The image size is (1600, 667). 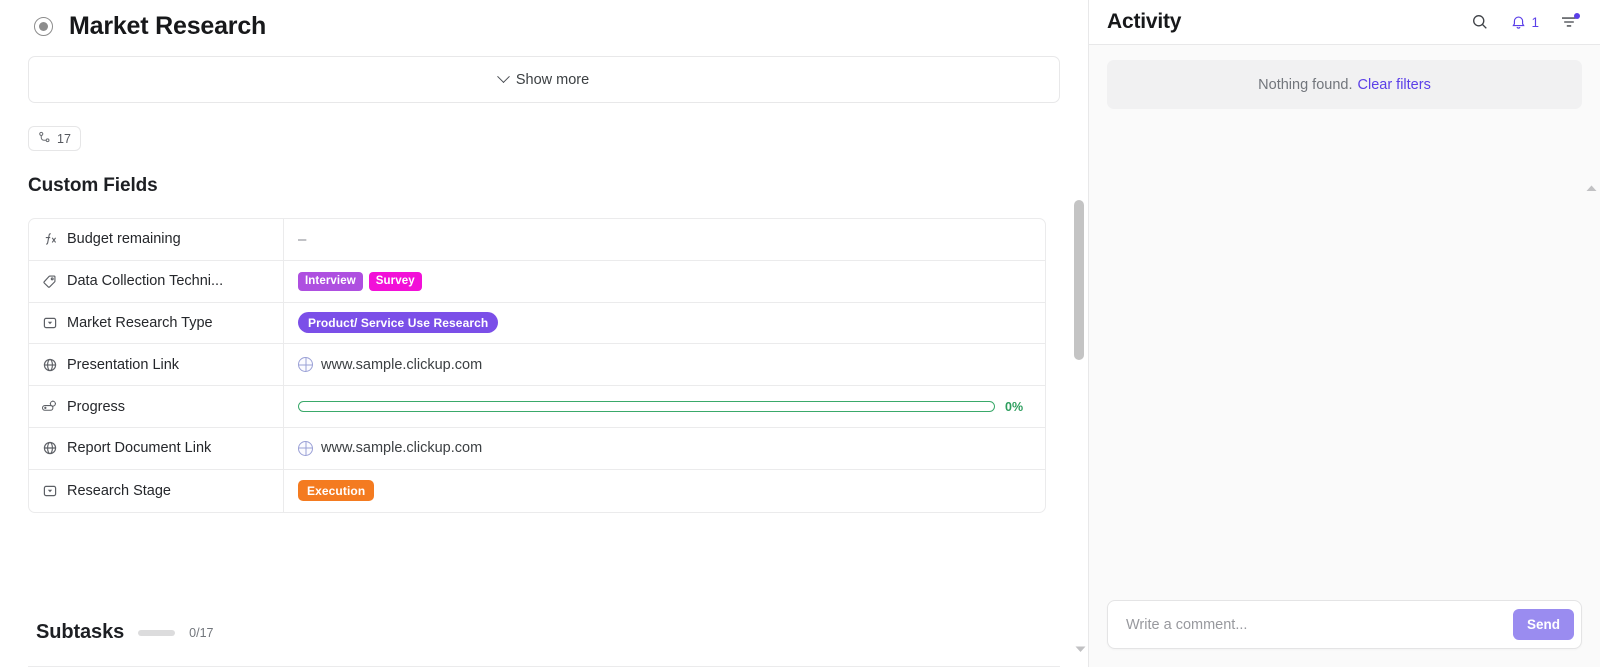 What do you see at coordinates (168, 25) in the screenshot?
I see `page-title: Market Research` at bounding box center [168, 25].